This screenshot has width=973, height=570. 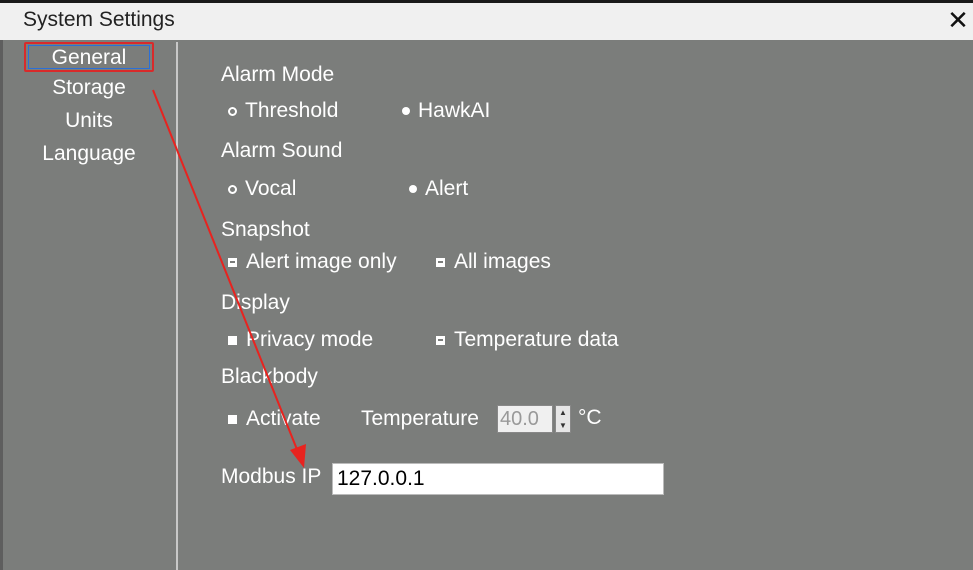 I want to click on spin-buttons: ▲ ▼, so click(x=563, y=419).